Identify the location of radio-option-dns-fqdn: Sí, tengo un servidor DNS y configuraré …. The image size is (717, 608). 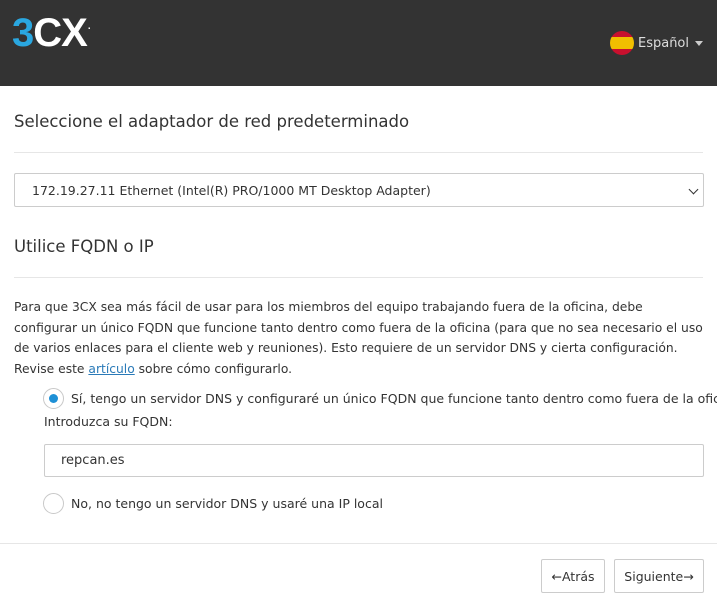
(380, 398).